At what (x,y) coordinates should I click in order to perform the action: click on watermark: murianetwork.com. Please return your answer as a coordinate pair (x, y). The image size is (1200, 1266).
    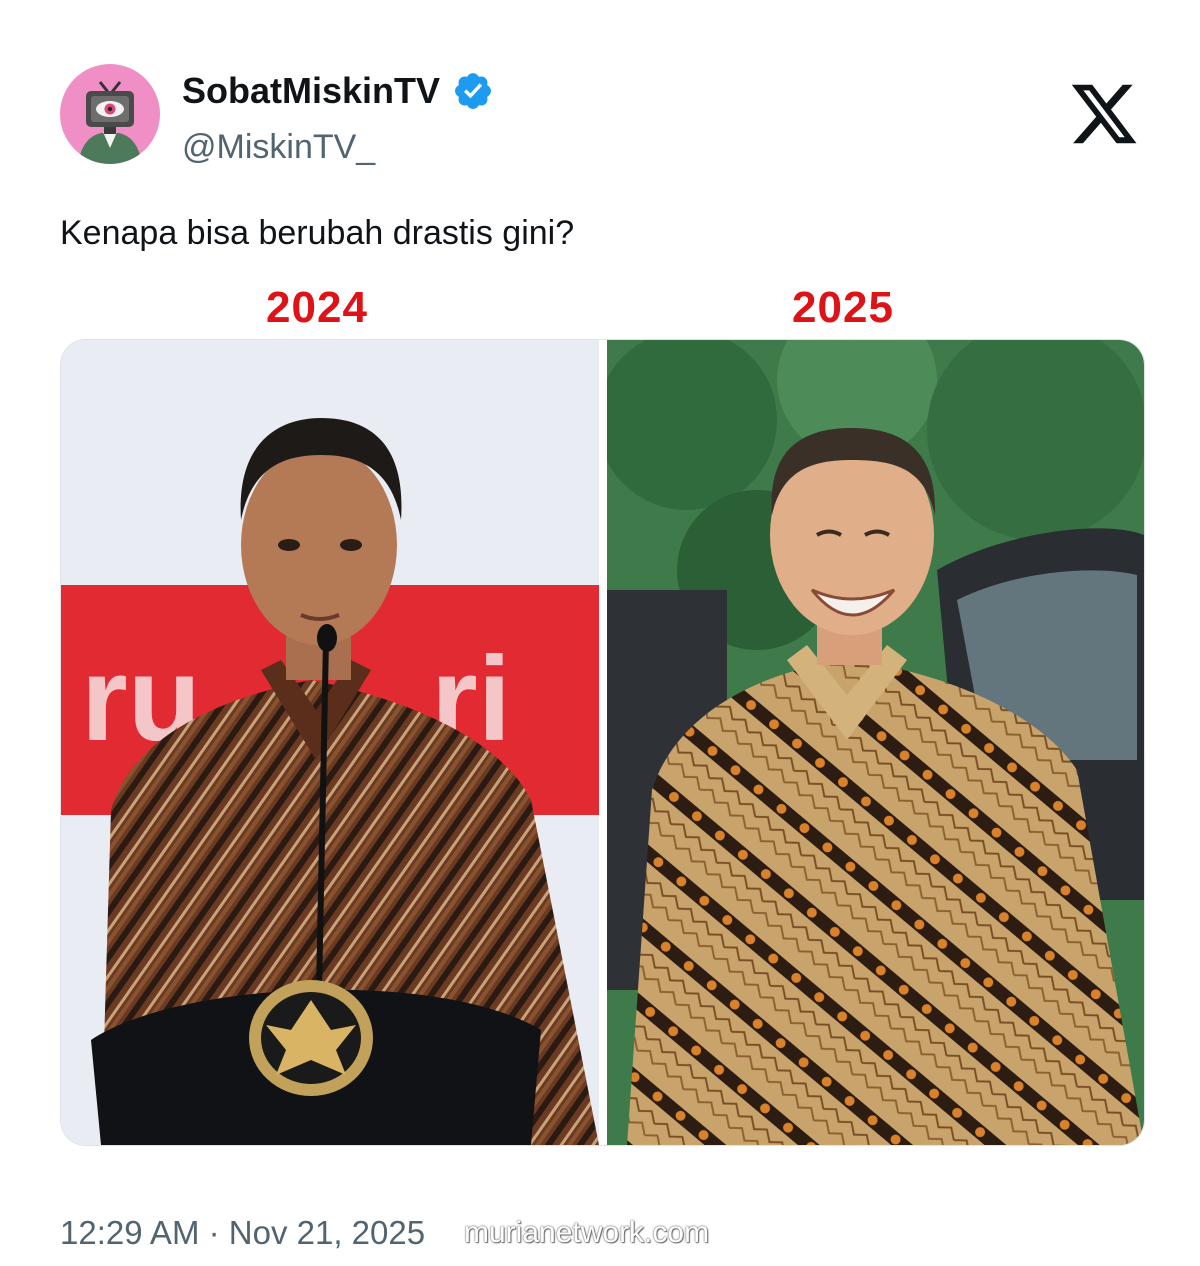
    Looking at the image, I should click on (587, 1232).